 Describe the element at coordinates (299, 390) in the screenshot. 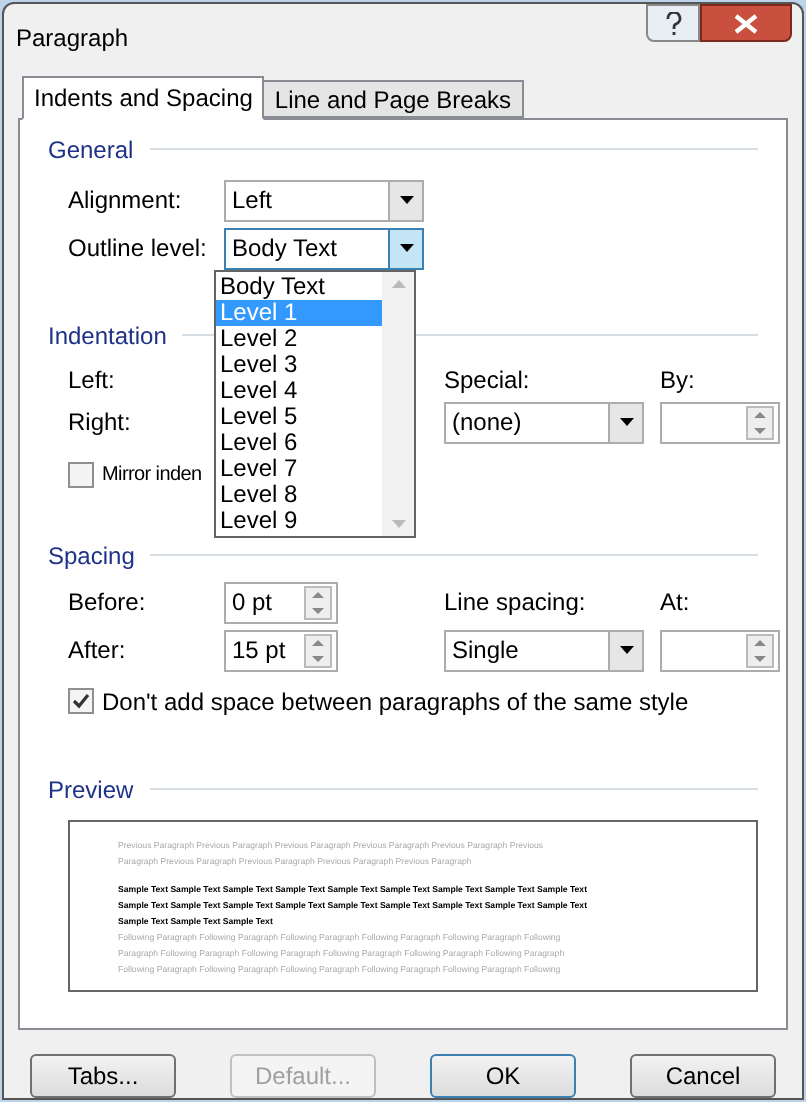

I see `dropdown-option: Level 4` at that location.